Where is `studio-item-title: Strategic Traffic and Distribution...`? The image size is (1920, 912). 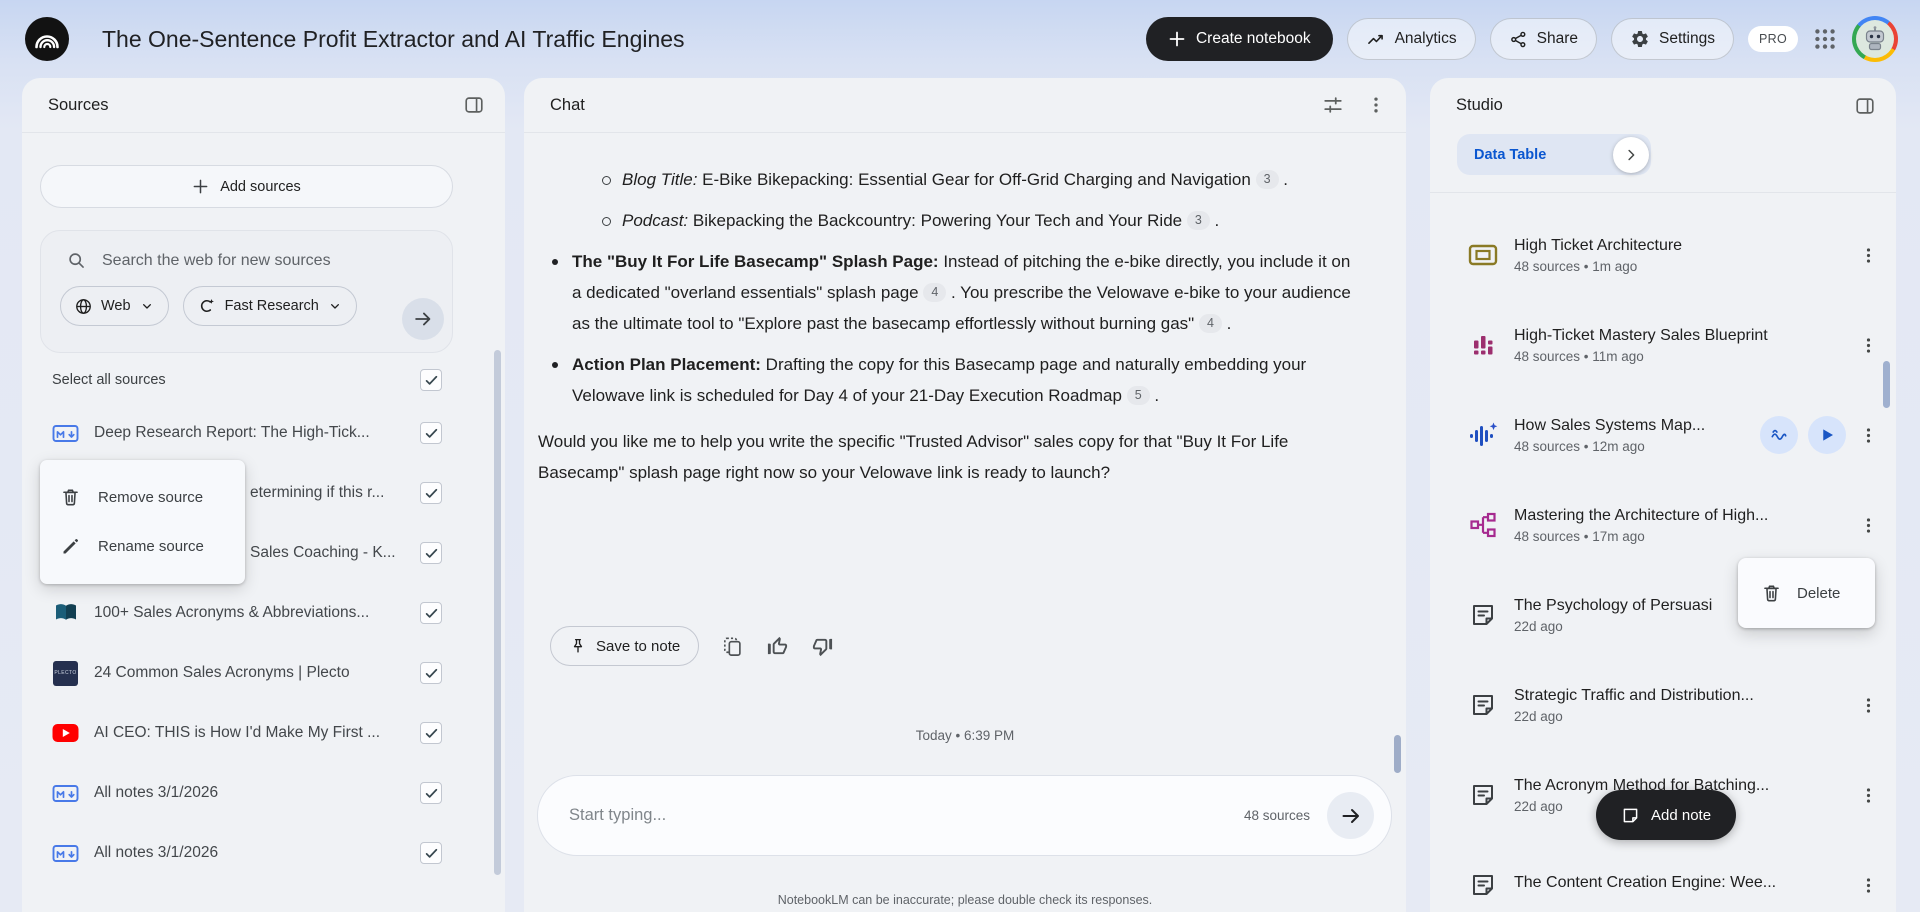
studio-item-title: Strategic Traffic and Distribution... is located at coordinates (1634, 695).